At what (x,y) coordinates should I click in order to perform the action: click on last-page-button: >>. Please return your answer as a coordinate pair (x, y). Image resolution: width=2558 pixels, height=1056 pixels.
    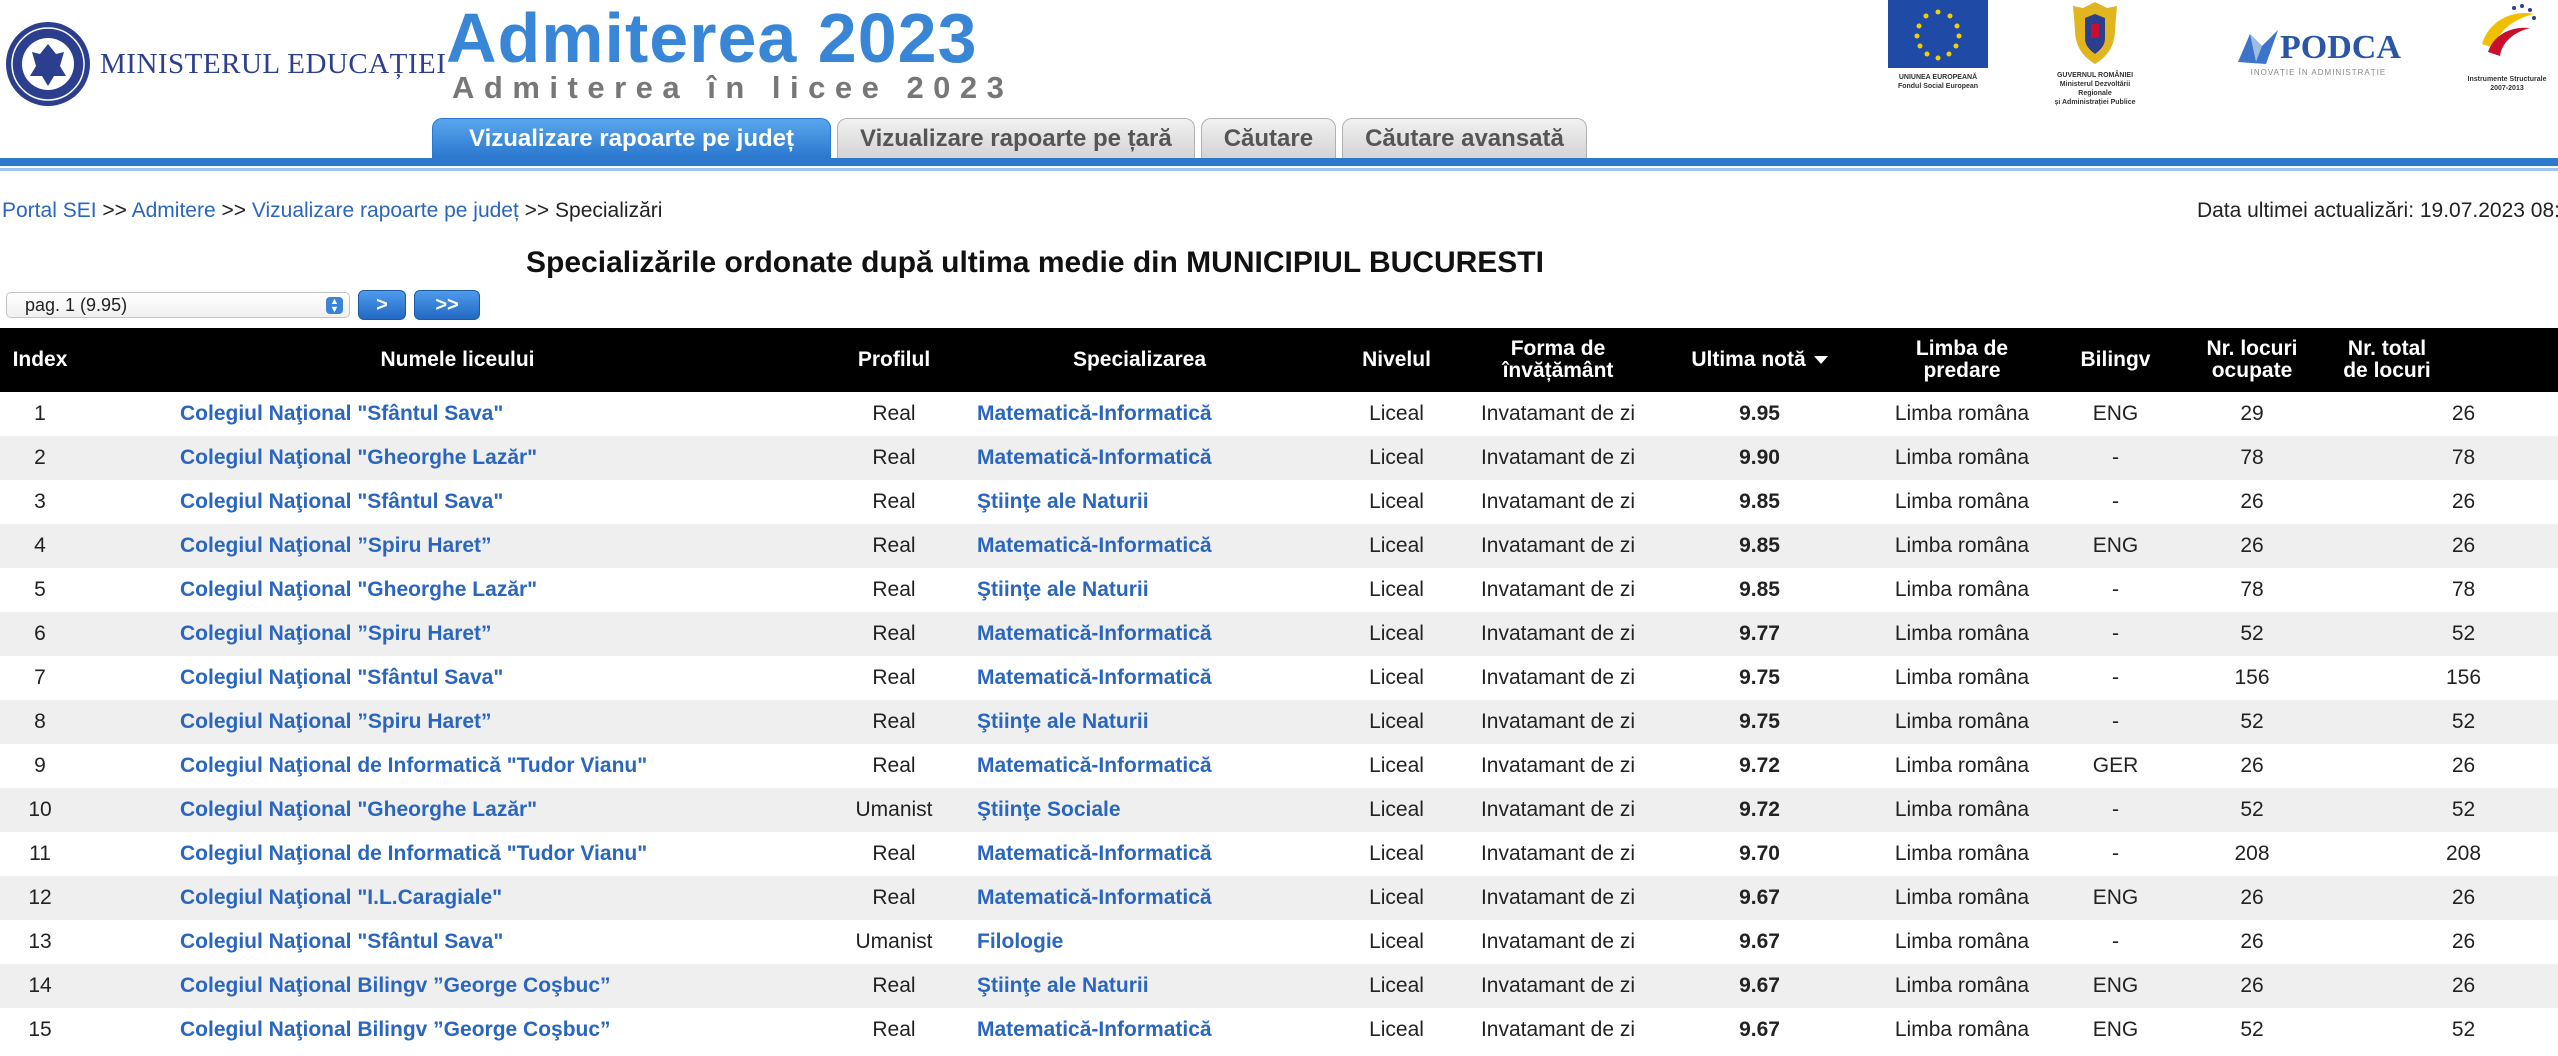
    Looking at the image, I should click on (447, 305).